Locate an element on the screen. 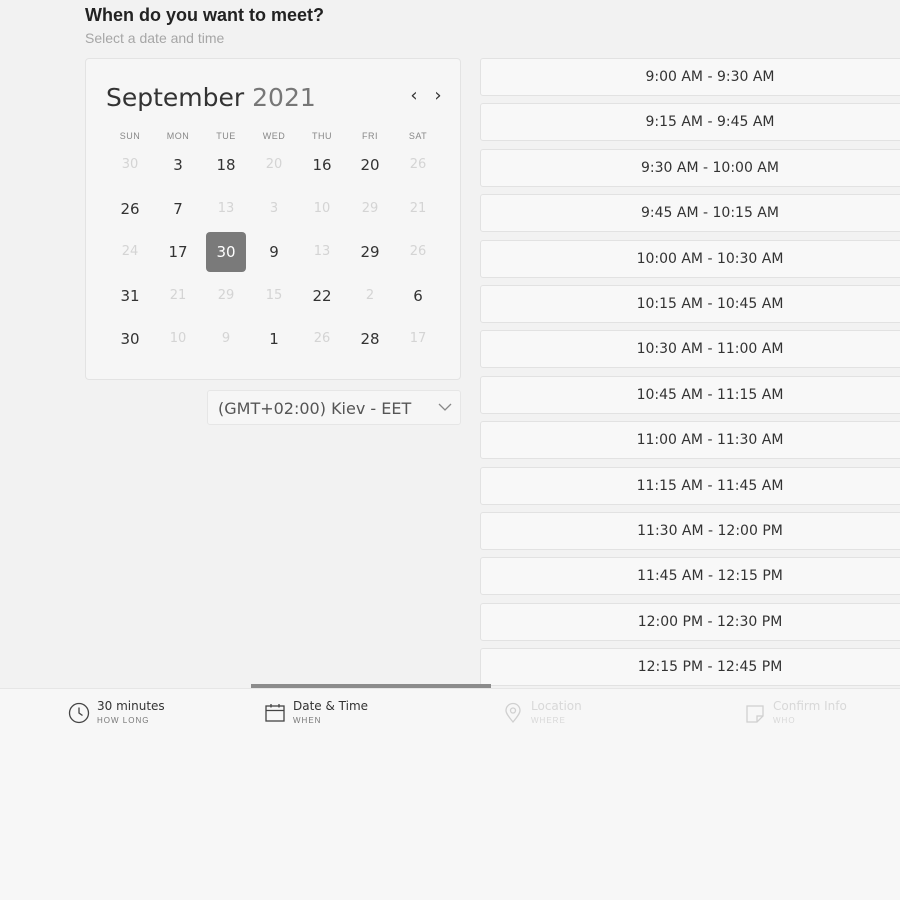 This screenshot has width=900, height=900. time-slot-label: 10:15 AM - 10:45 AM is located at coordinates (710, 304).